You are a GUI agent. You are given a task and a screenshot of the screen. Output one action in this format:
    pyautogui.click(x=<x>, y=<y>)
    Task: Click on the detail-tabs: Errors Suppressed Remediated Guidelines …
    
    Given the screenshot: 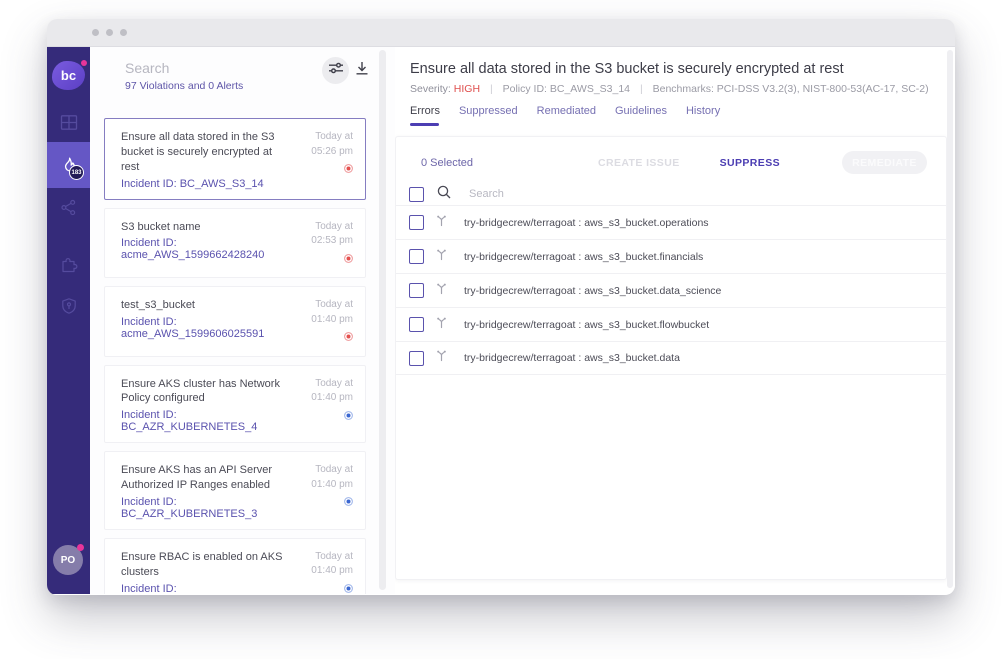 What is the action you would take?
    pyautogui.click(x=574, y=115)
    